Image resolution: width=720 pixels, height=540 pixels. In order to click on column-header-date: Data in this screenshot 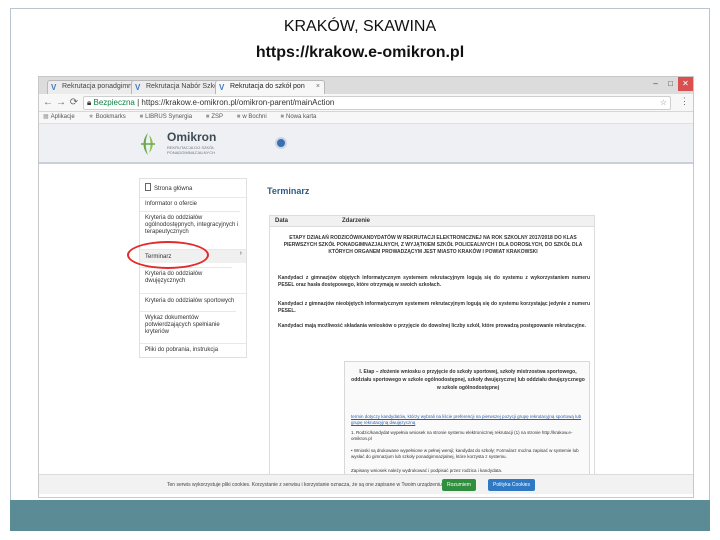, I will do `click(282, 221)`.